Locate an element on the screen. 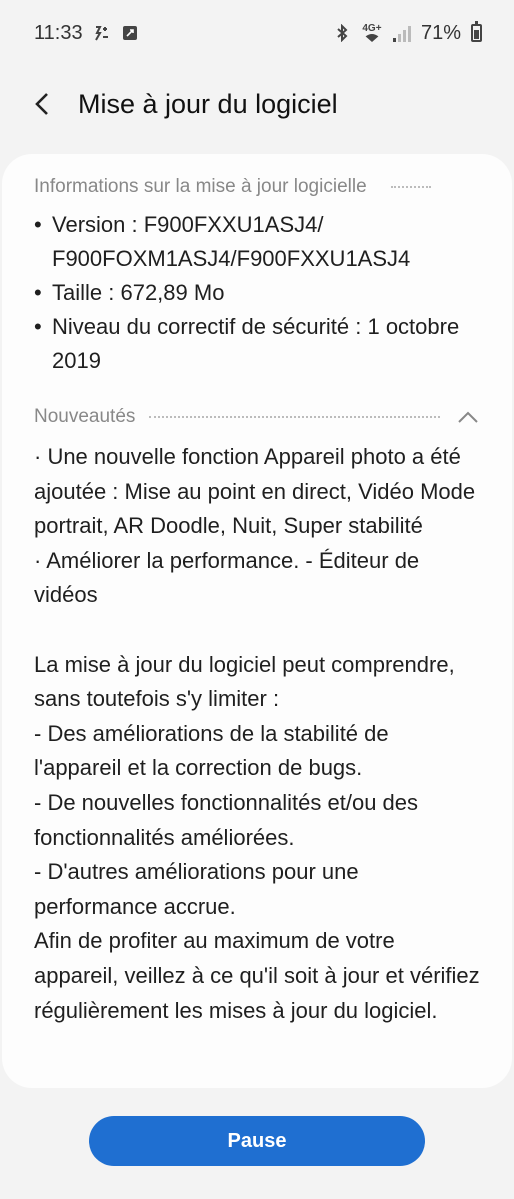 The height and width of the screenshot is (1199, 514). screenshot-icon is located at coordinates (130, 33).